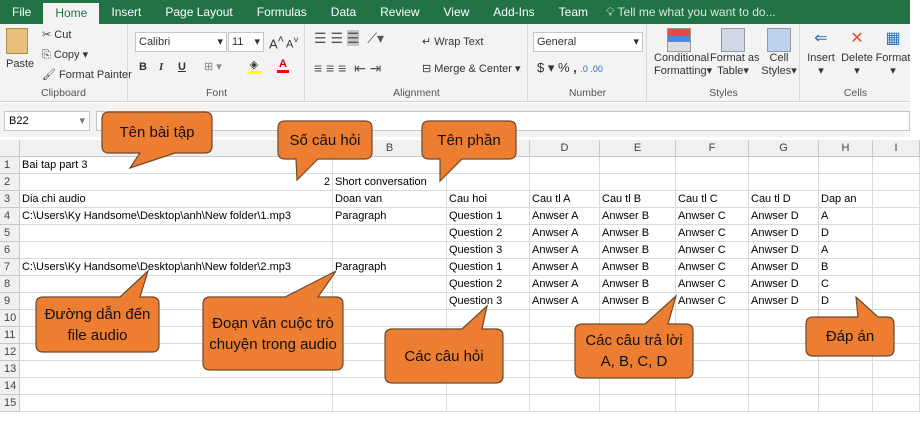 The height and width of the screenshot is (424, 920). Describe the element at coordinates (444, 356) in the screenshot. I see `callout-text: Các câu hỏi` at that location.